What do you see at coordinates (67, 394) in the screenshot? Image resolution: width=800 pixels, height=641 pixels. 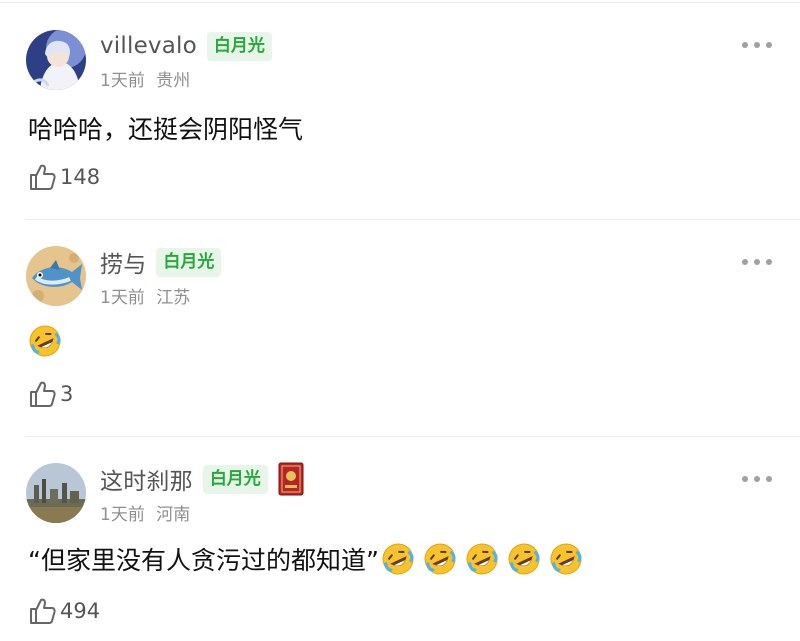 I see `like-count: 3` at bounding box center [67, 394].